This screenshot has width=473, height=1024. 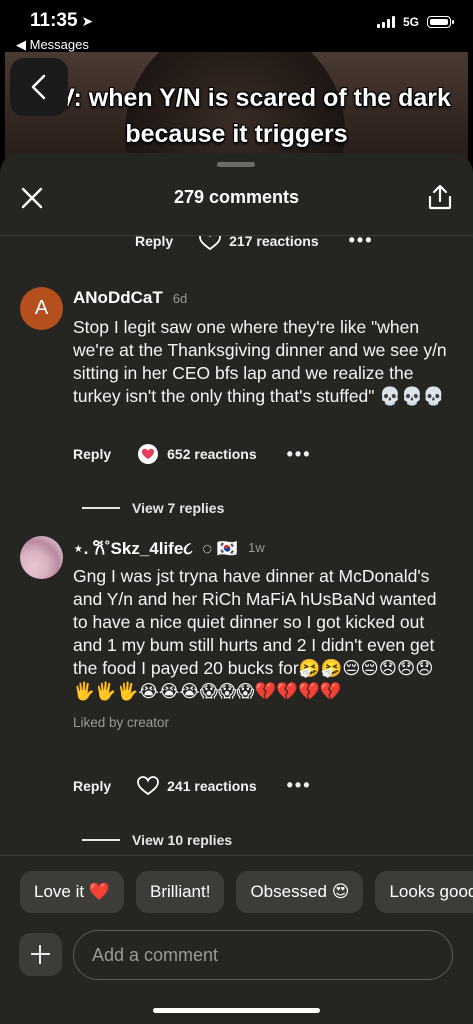 I want to click on network-label: 5G, so click(x=410, y=22).